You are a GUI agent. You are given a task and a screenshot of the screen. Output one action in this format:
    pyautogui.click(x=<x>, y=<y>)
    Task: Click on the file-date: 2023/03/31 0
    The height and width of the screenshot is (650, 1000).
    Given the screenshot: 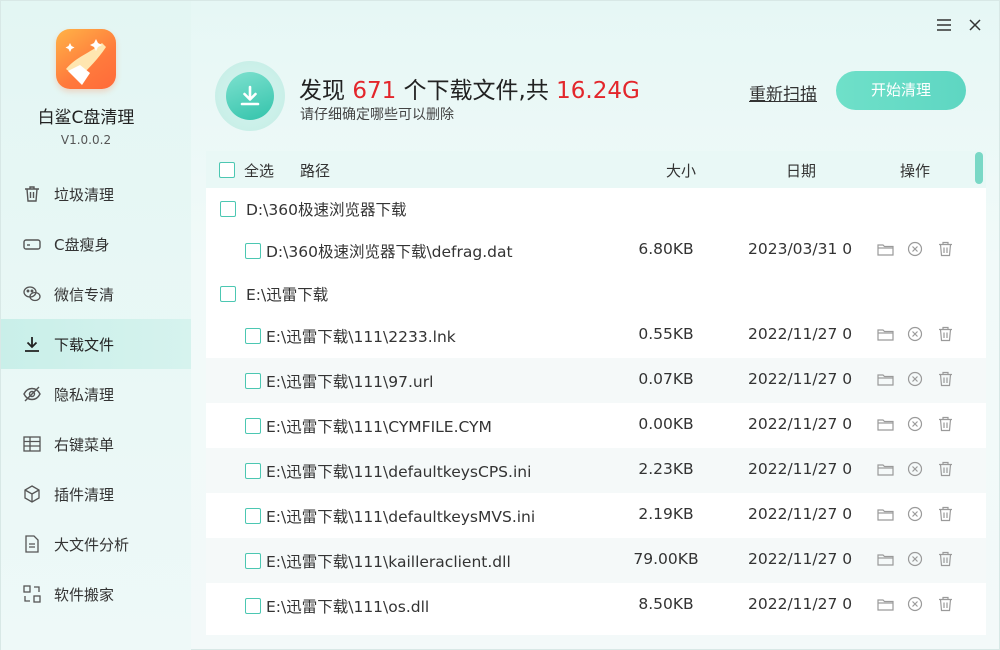 What is the action you would take?
    pyautogui.click(x=800, y=249)
    